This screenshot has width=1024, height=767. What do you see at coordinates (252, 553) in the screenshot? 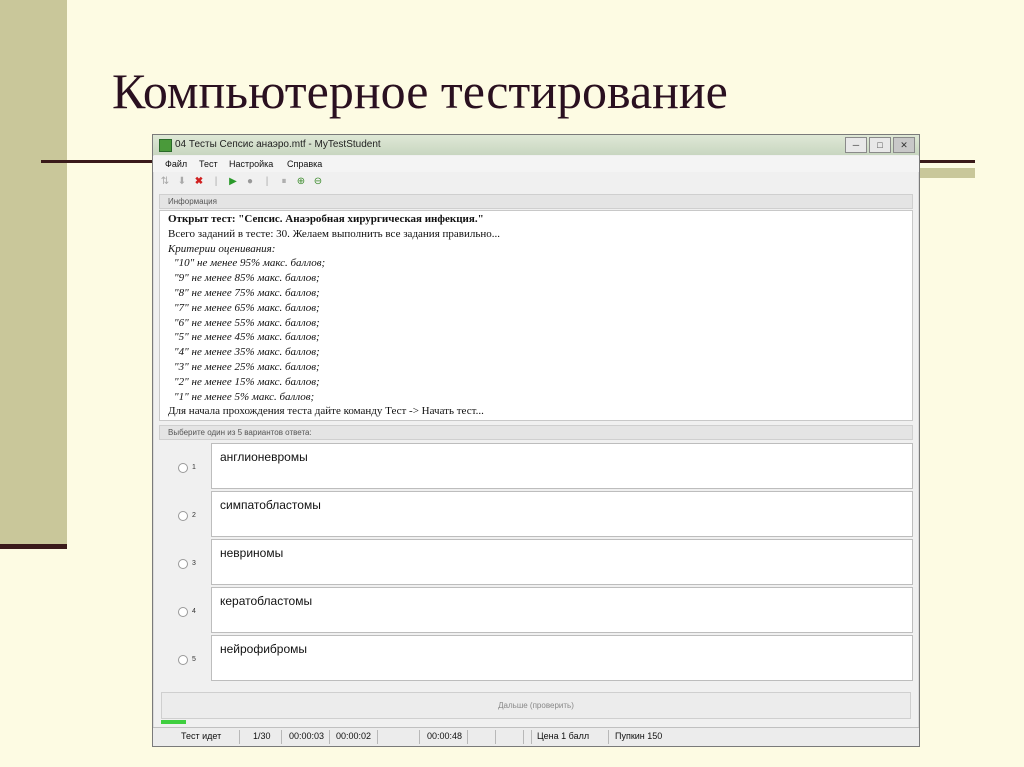
I see `answer-text: невриномы` at bounding box center [252, 553].